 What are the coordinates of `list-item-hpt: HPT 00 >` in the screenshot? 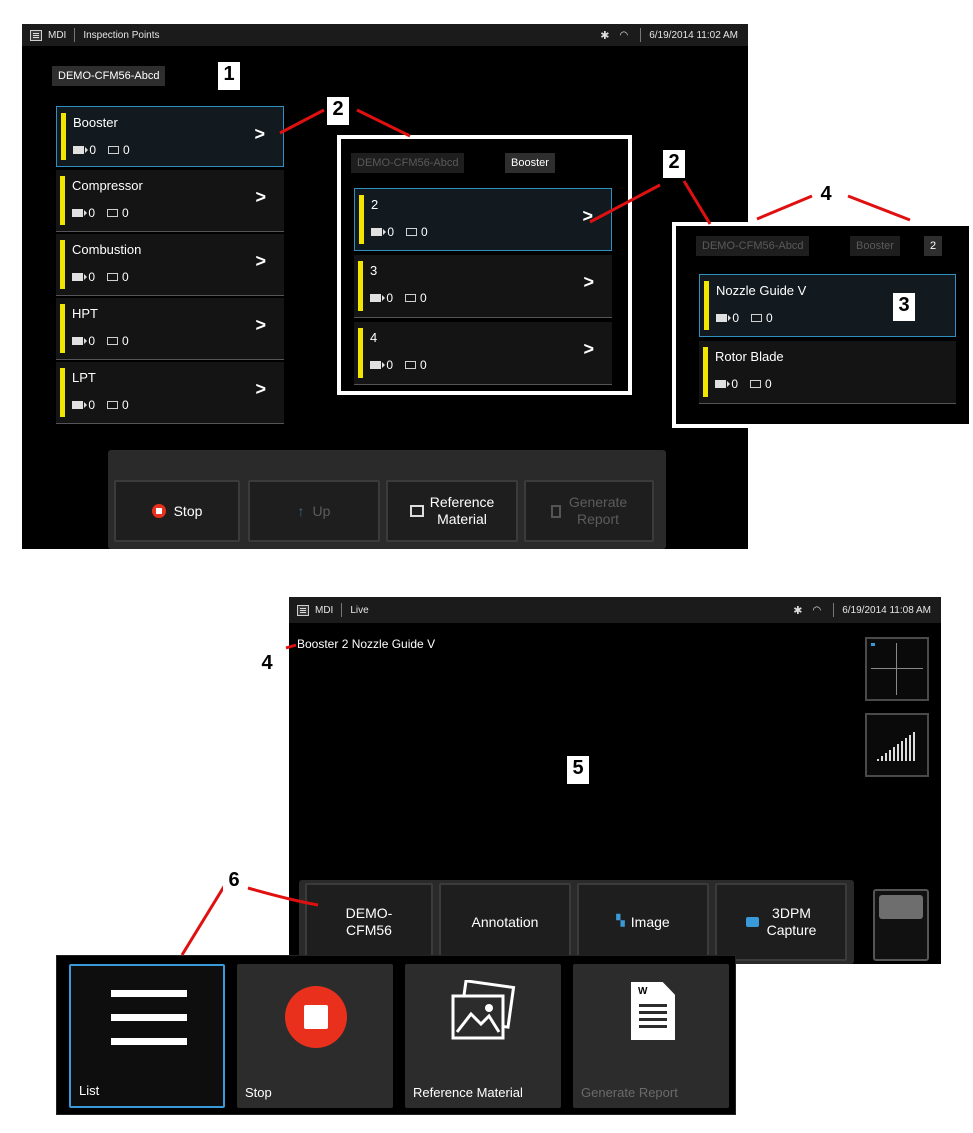 It's located at (170, 329).